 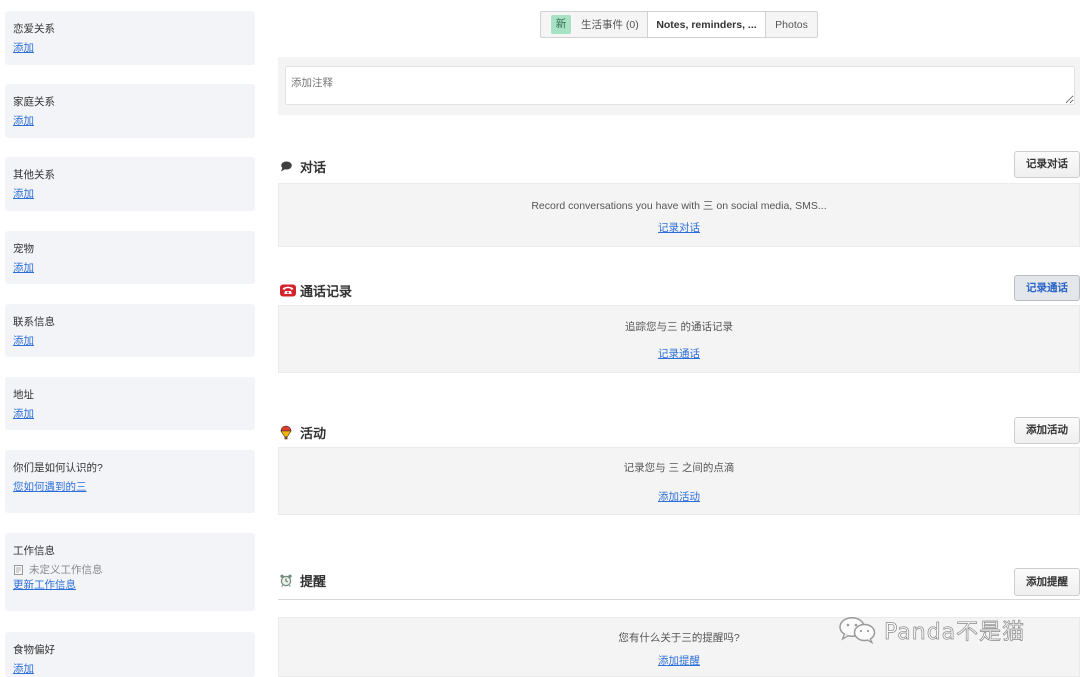 I want to click on reminders-message: 您有什么关于三的提醒吗?, so click(x=679, y=638).